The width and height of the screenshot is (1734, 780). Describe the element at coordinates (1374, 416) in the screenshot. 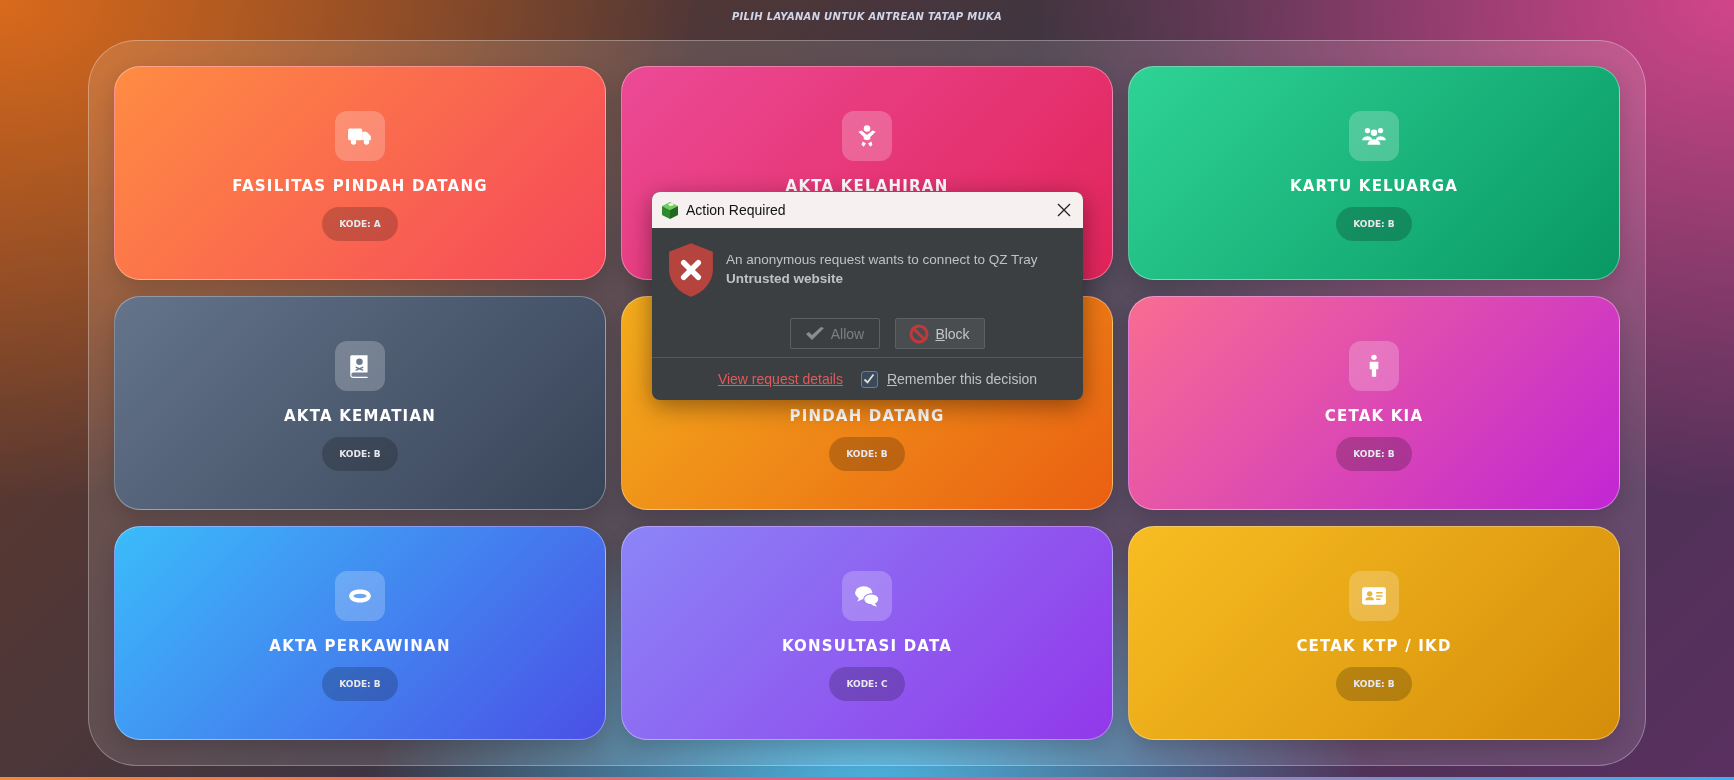

I see `service-title: CETAK KIA` at that location.